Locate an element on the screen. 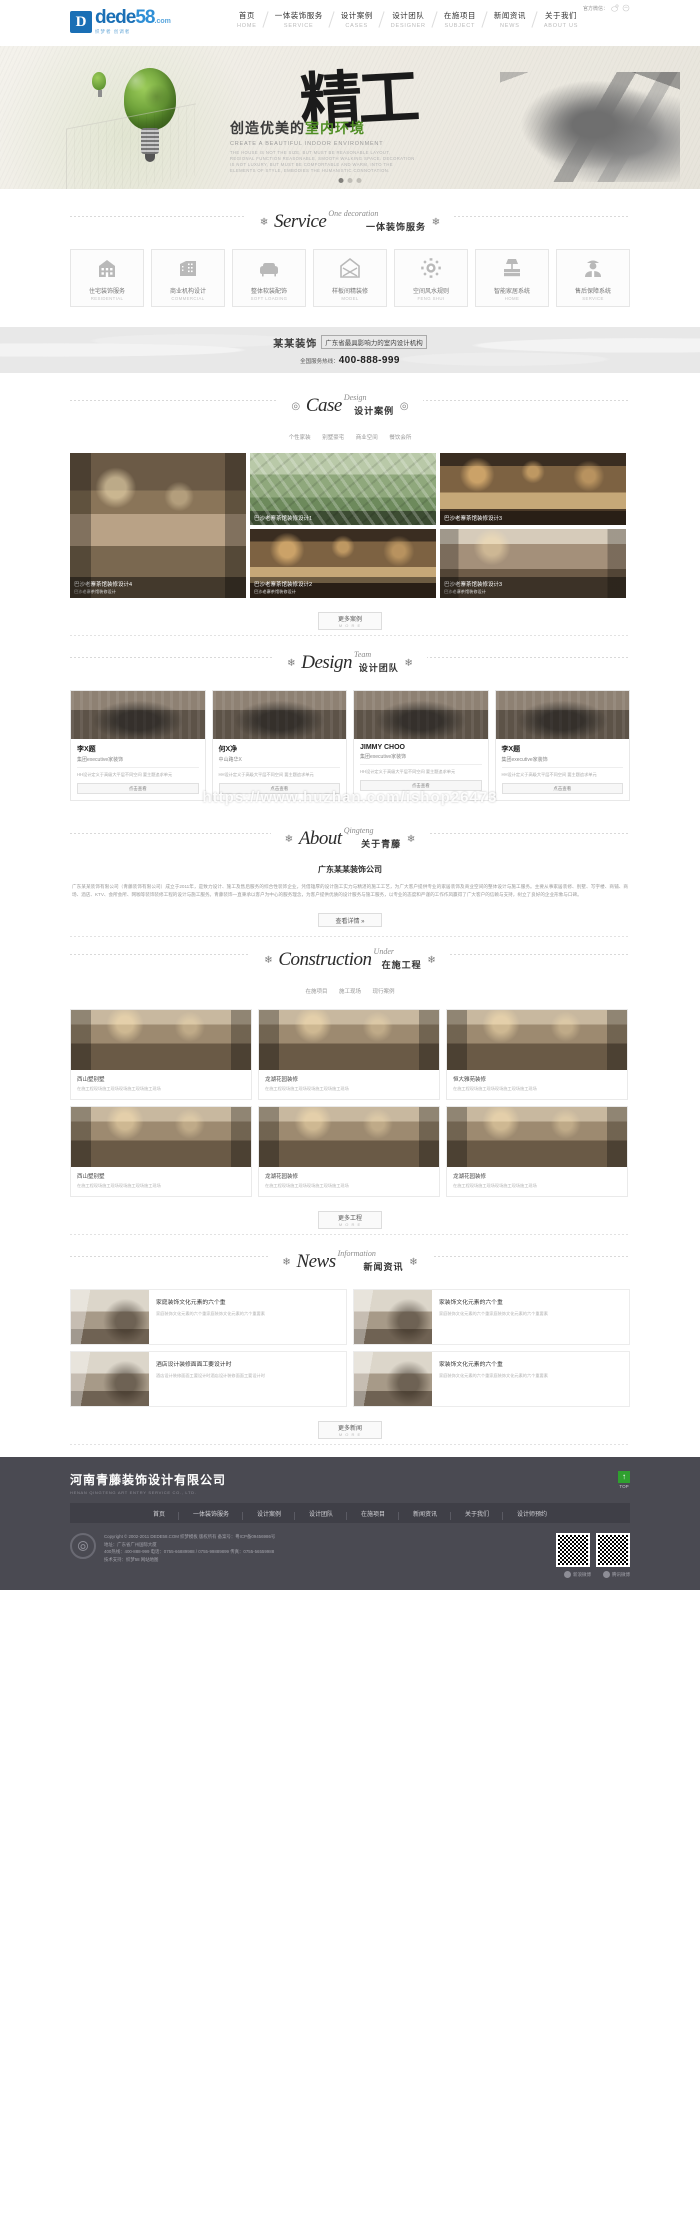 The image size is (700, 2236). social-weibo: 新浪微博 is located at coordinates (577, 1574).